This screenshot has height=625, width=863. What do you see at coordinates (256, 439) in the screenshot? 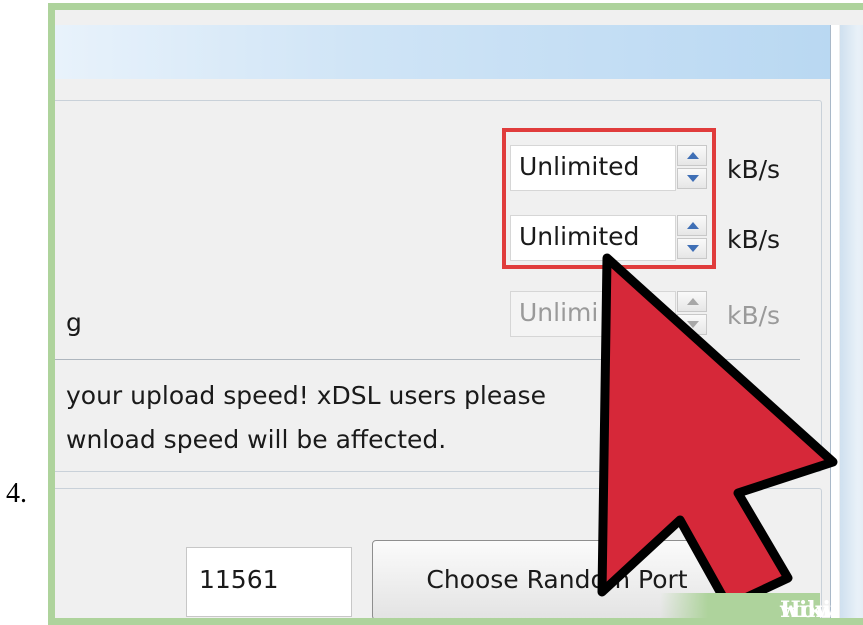
I see `warning-text-line-2: wnload speed will be affected.` at bounding box center [256, 439].